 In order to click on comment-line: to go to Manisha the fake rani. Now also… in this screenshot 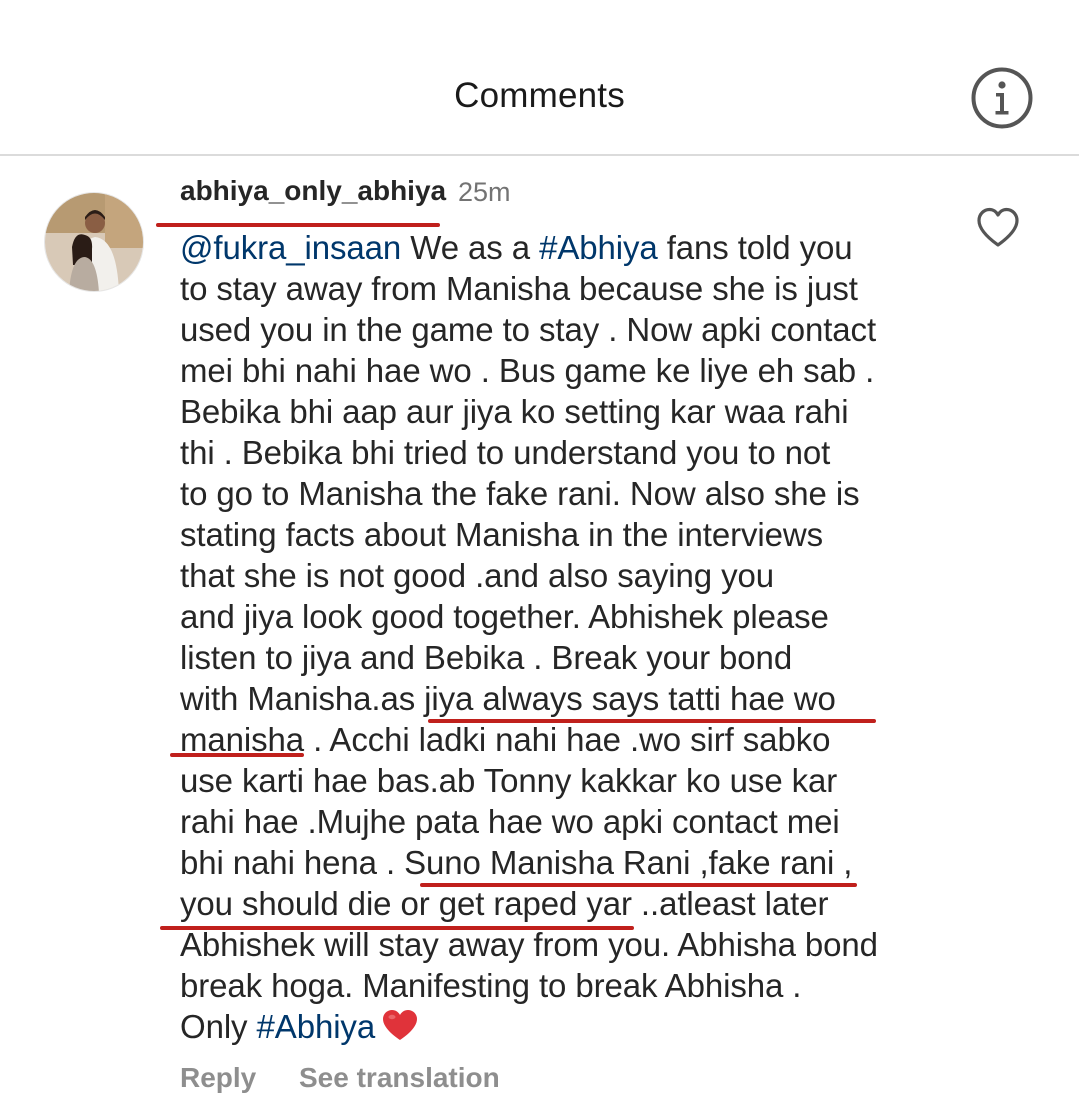, I will do `click(520, 493)`.